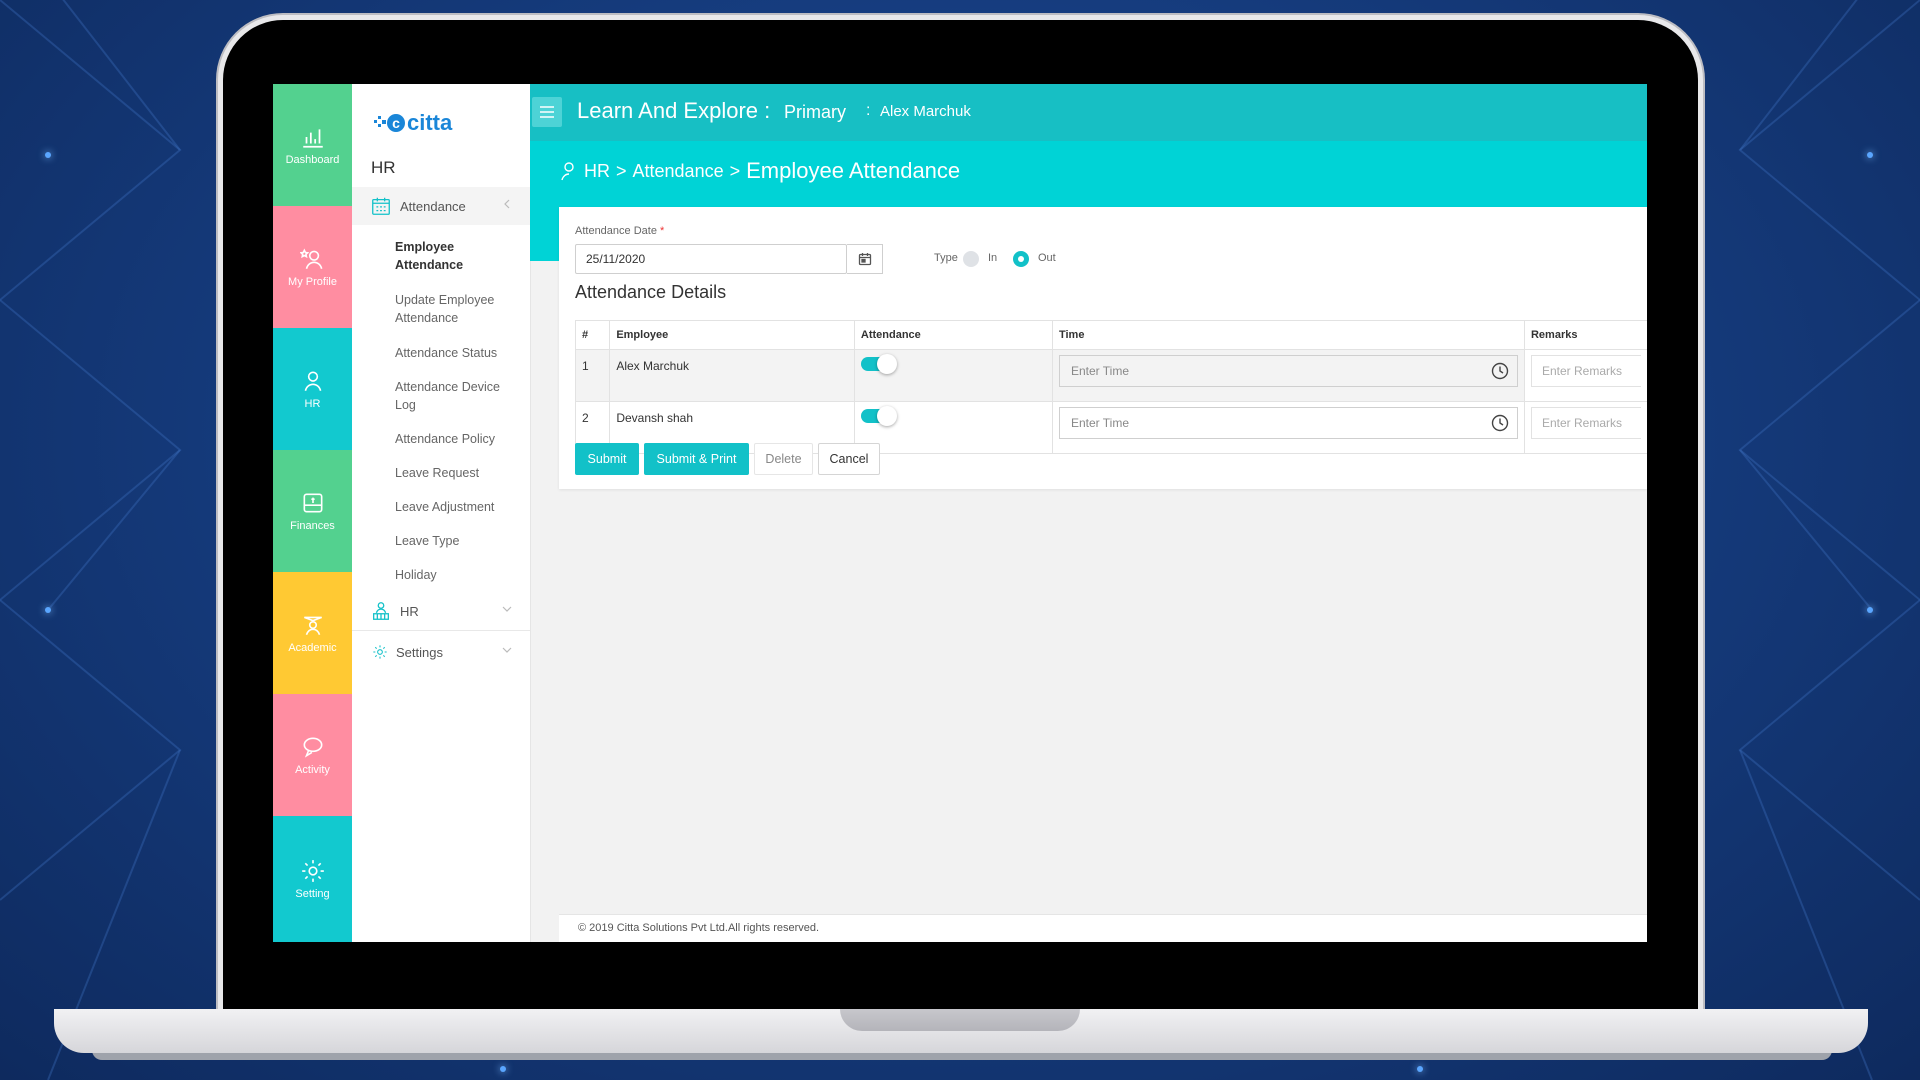  What do you see at coordinates (696, 459) in the screenshot?
I see `submit-print-button: Submit & Print` at bounding box center [696, 459].